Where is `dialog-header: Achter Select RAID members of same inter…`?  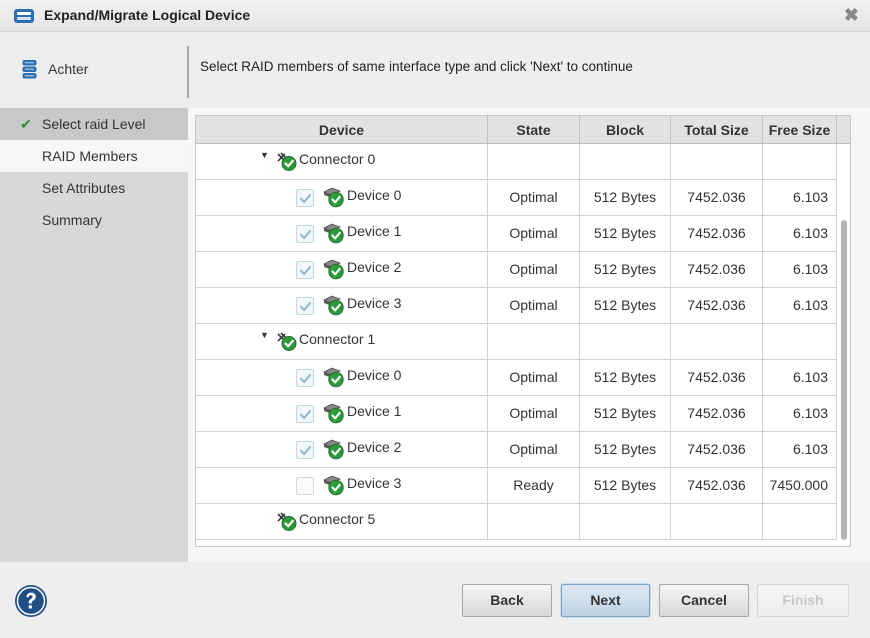
dialog-header: Achter Select RAID members of same inter… is located at coordinates (435, 70).